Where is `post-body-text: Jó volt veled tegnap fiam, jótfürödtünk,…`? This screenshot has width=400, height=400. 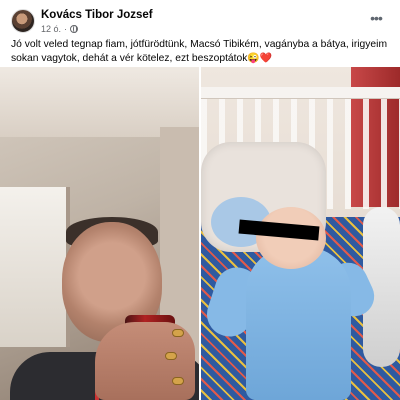 post-body-text: Jó volt veled tegnap fiam, jótfürödtünk,… is located at coordinates (199, 51).